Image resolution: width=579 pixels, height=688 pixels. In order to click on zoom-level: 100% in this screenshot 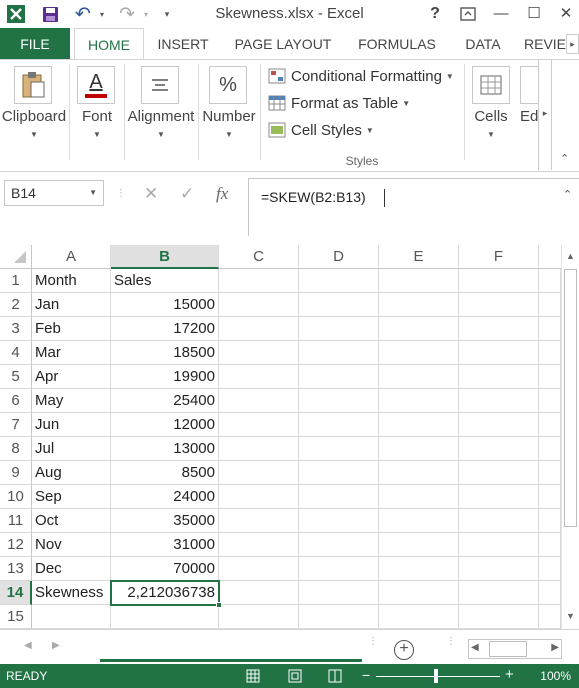, I will do `click(555, 676)`.